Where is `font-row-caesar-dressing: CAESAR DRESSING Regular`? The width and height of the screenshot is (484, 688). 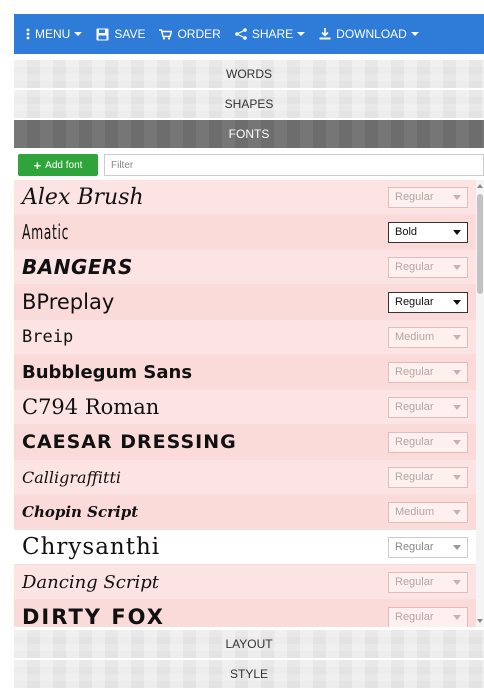 font-row-caesar-dressing: CAESAR DRESSING Regular is located at coordinates (245, 442).